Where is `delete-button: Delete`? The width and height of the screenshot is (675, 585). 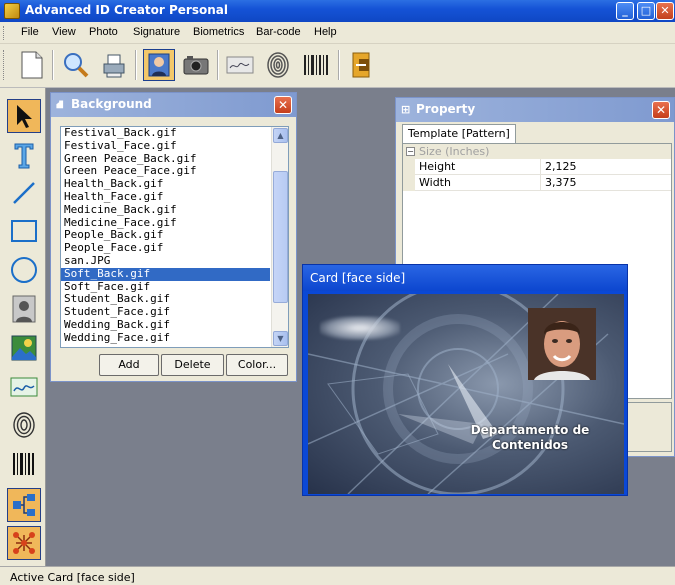 delete-button: Delete is located at coordinates (192, 365).